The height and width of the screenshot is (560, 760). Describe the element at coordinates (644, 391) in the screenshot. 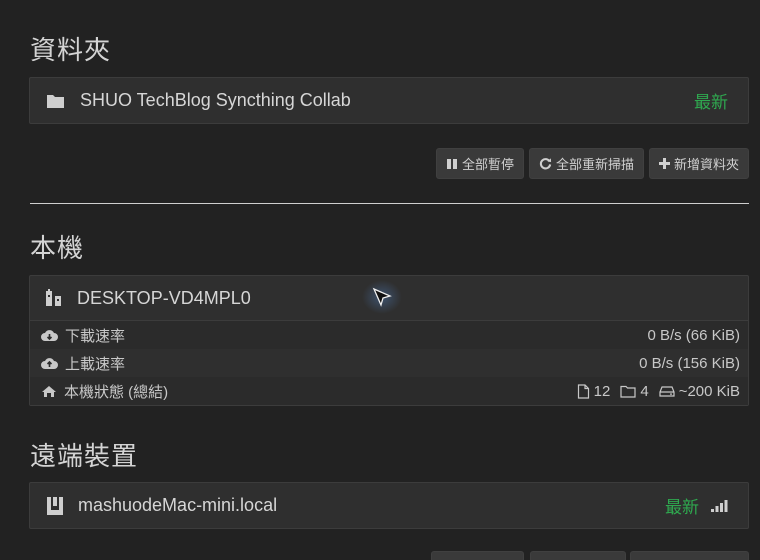

I see `local-folder-count: 4` at that location.